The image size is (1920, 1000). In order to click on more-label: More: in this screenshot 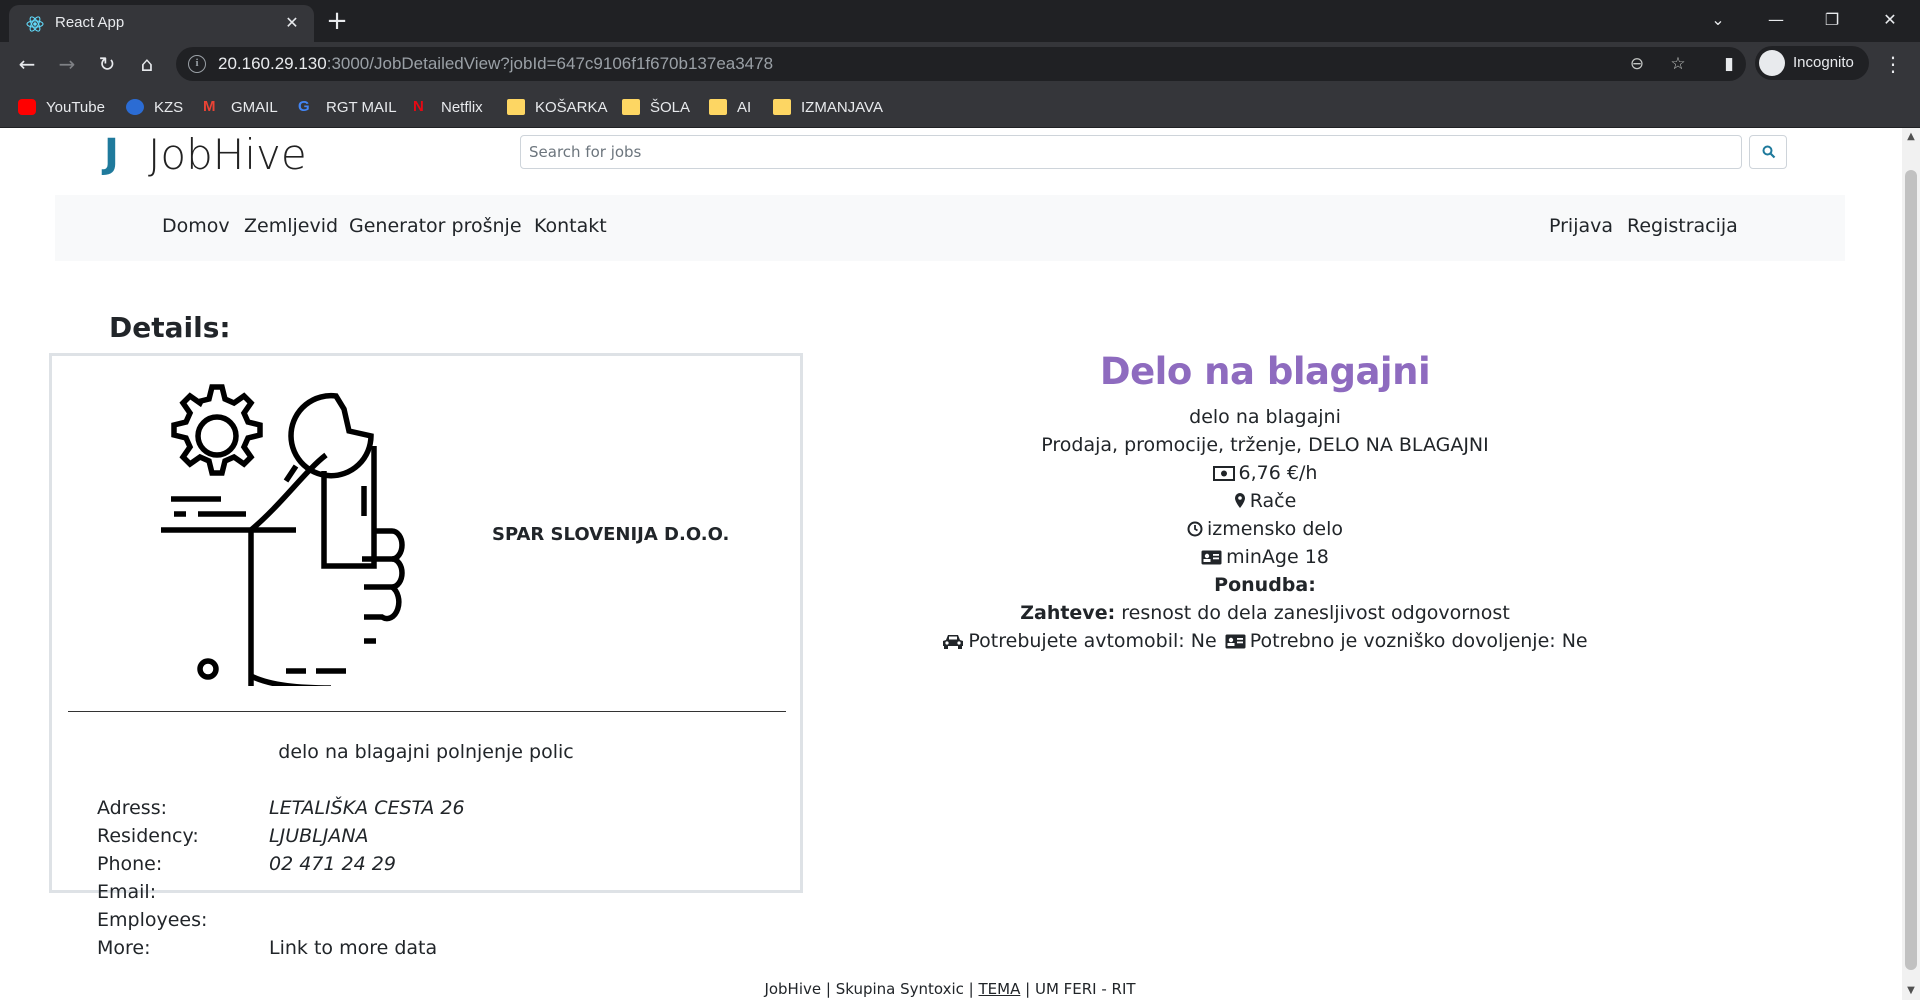, I will do `click(124, 948)`.